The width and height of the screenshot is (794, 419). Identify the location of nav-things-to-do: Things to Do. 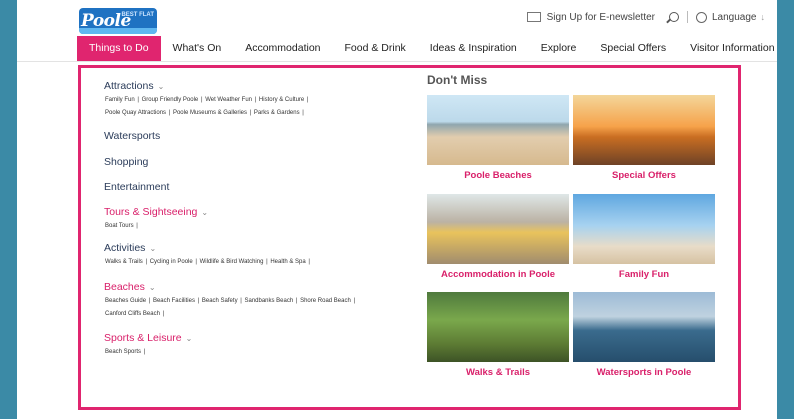
(119, 48).